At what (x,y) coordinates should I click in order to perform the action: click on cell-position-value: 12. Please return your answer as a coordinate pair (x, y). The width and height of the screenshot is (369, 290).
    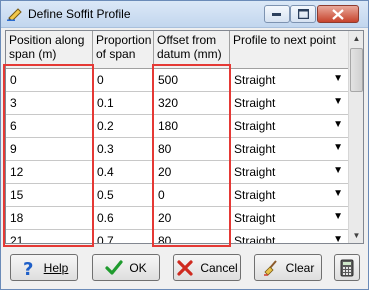
    Looking at the image, I should click on (17, 172).